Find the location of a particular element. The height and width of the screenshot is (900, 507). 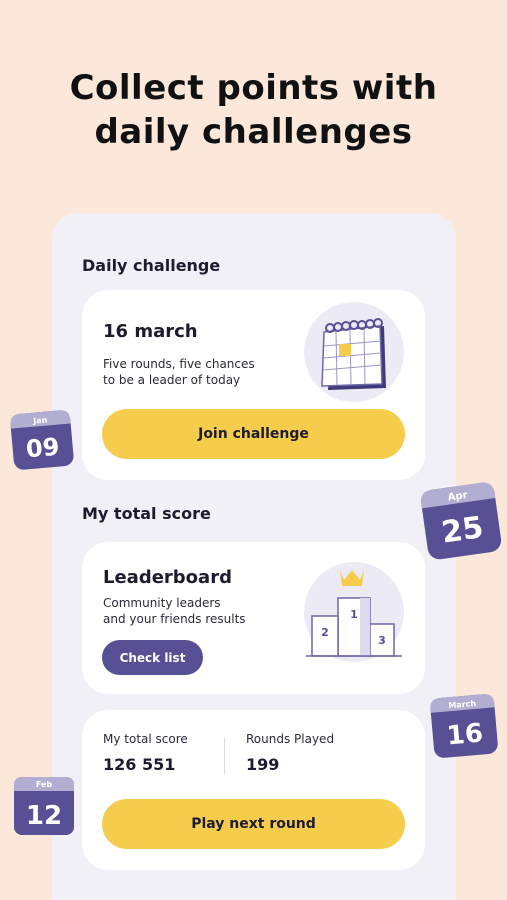

challenge-description-line-2: to be a leader of today is located at coordinates (172, 380).